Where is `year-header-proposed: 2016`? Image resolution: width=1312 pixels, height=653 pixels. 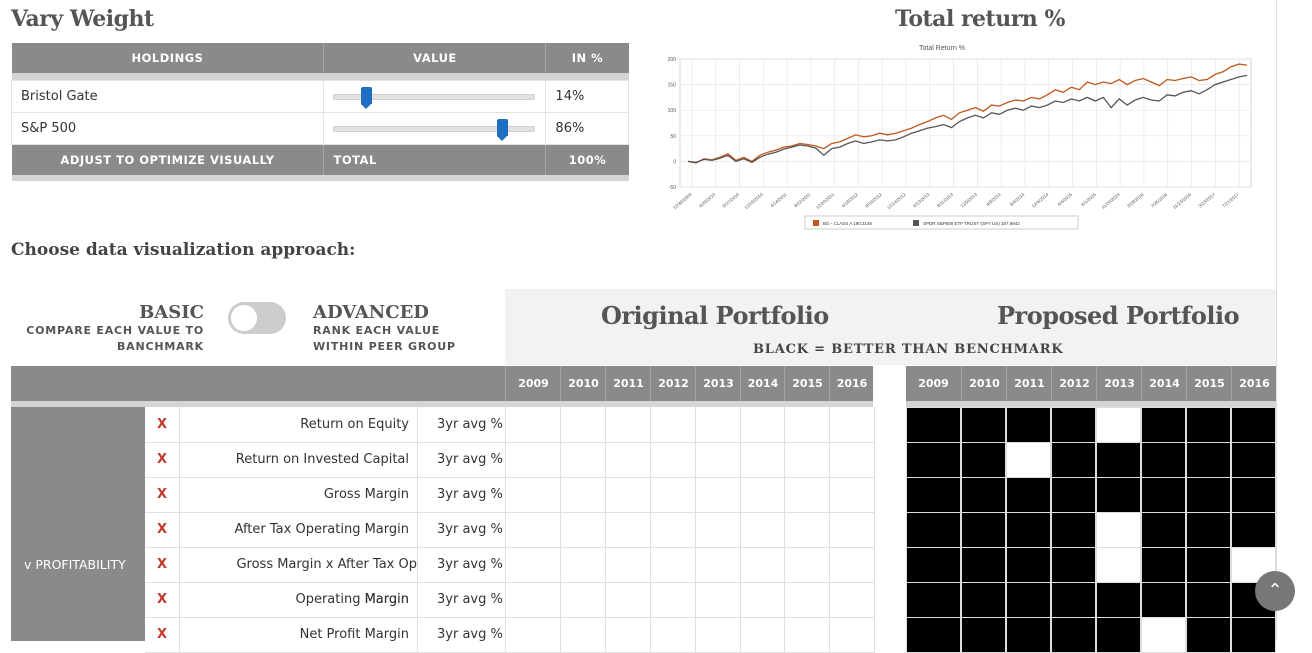
year-header-proposed: 2016 is located at coordinates (1254, 383).